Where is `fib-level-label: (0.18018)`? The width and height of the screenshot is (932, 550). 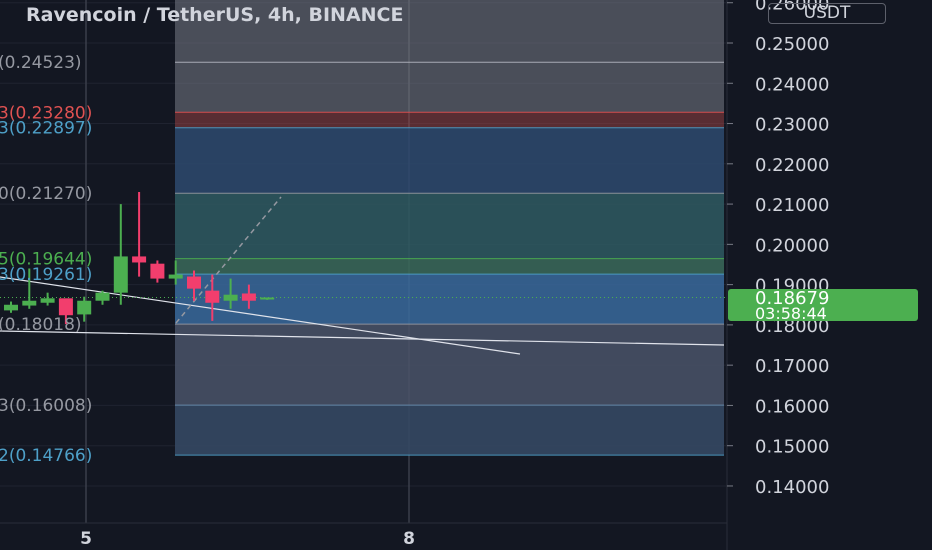 fib-level-label: (0.18018) is located at coordinates (41, 325).